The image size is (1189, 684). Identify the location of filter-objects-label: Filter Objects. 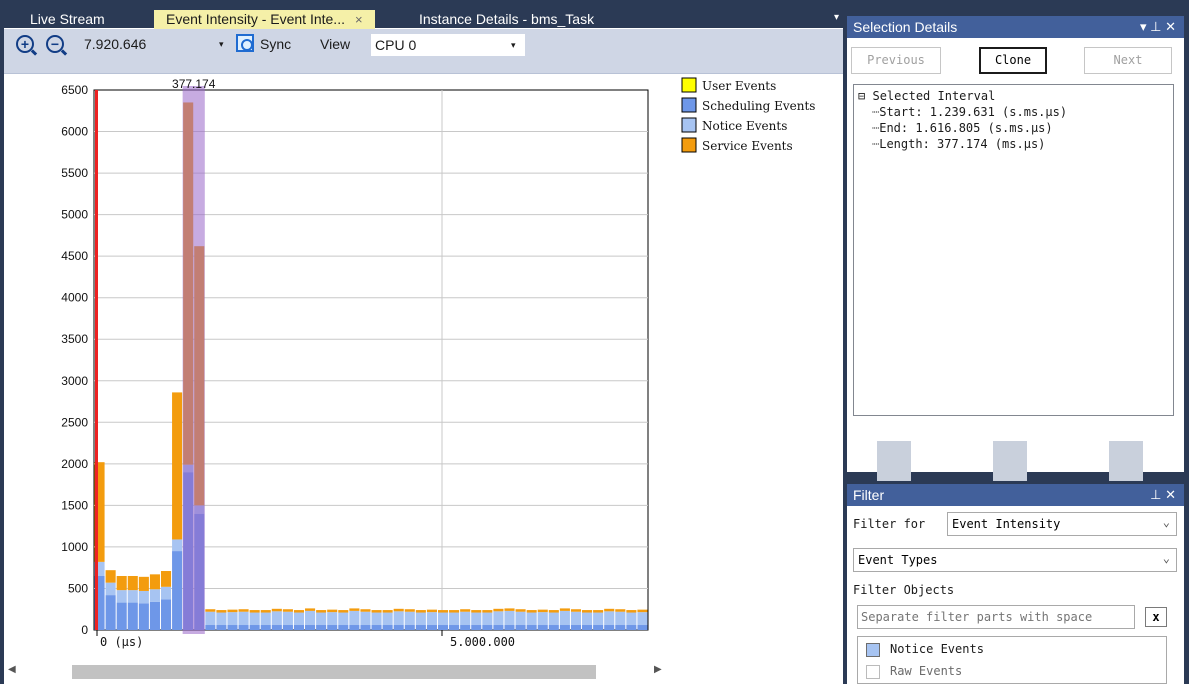
(904, 590).